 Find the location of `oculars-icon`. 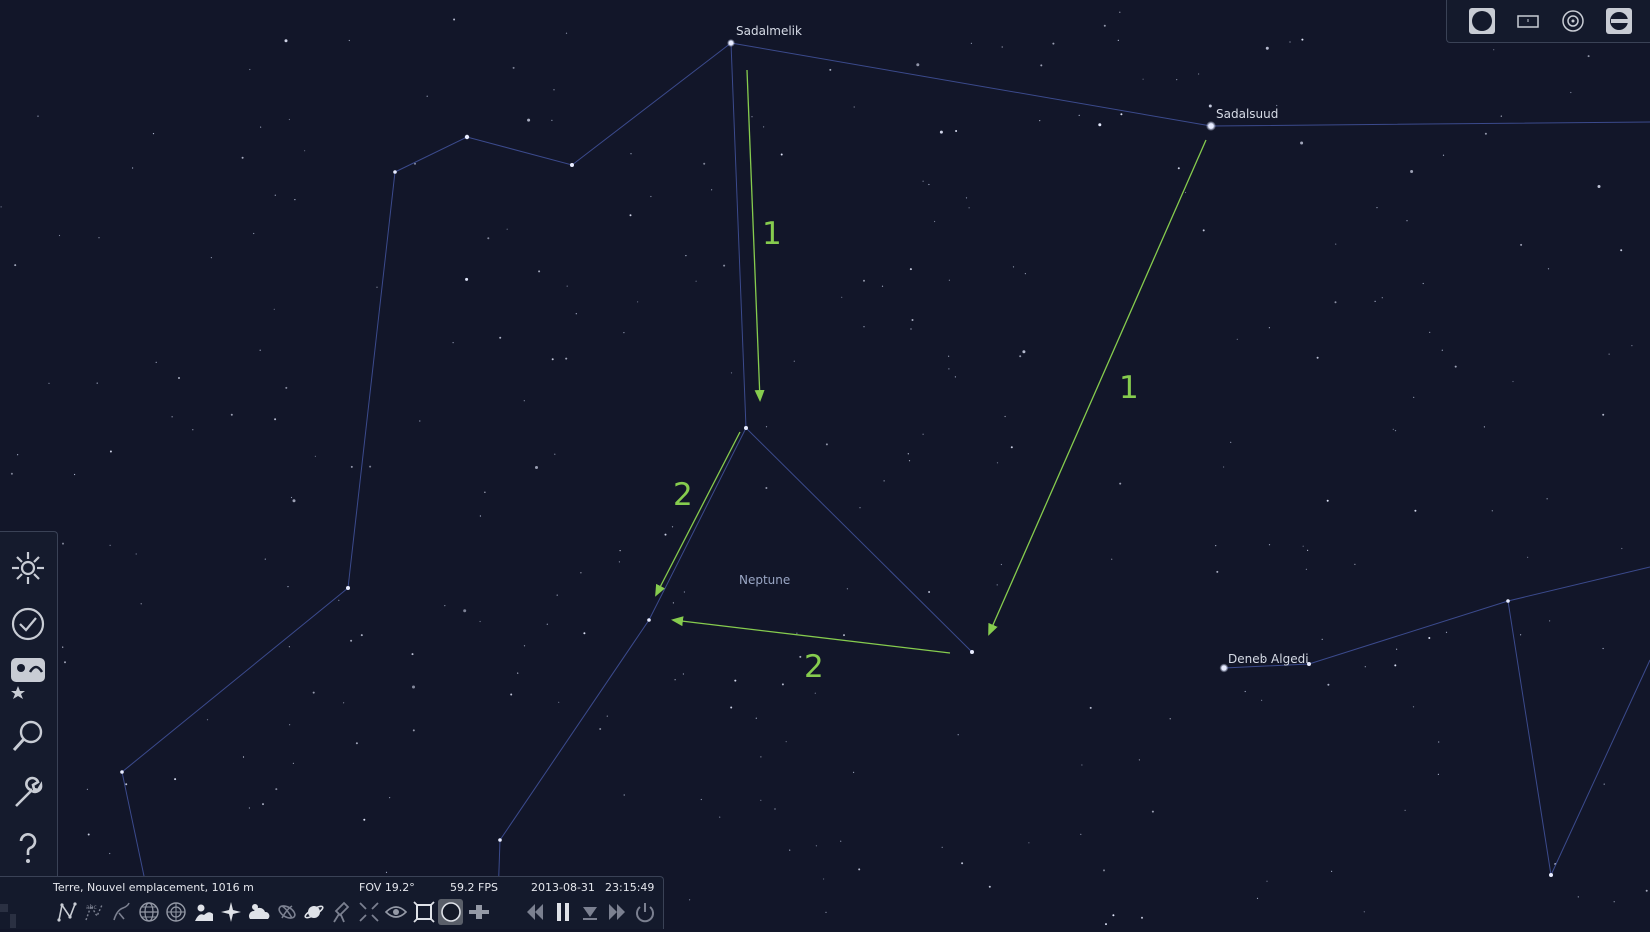

oculars-icon is located at coordinates (450, 912).